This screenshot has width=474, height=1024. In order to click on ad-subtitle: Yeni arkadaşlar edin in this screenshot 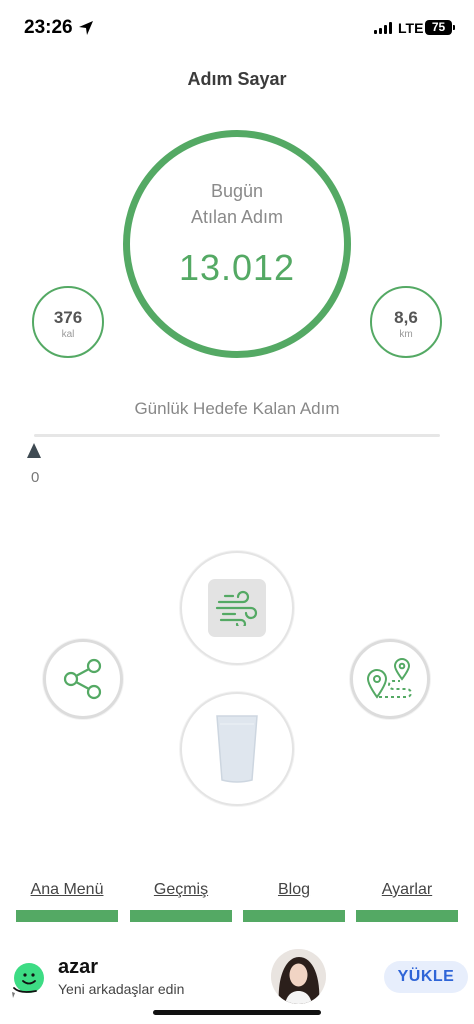, I will do `click(121, 989)`.